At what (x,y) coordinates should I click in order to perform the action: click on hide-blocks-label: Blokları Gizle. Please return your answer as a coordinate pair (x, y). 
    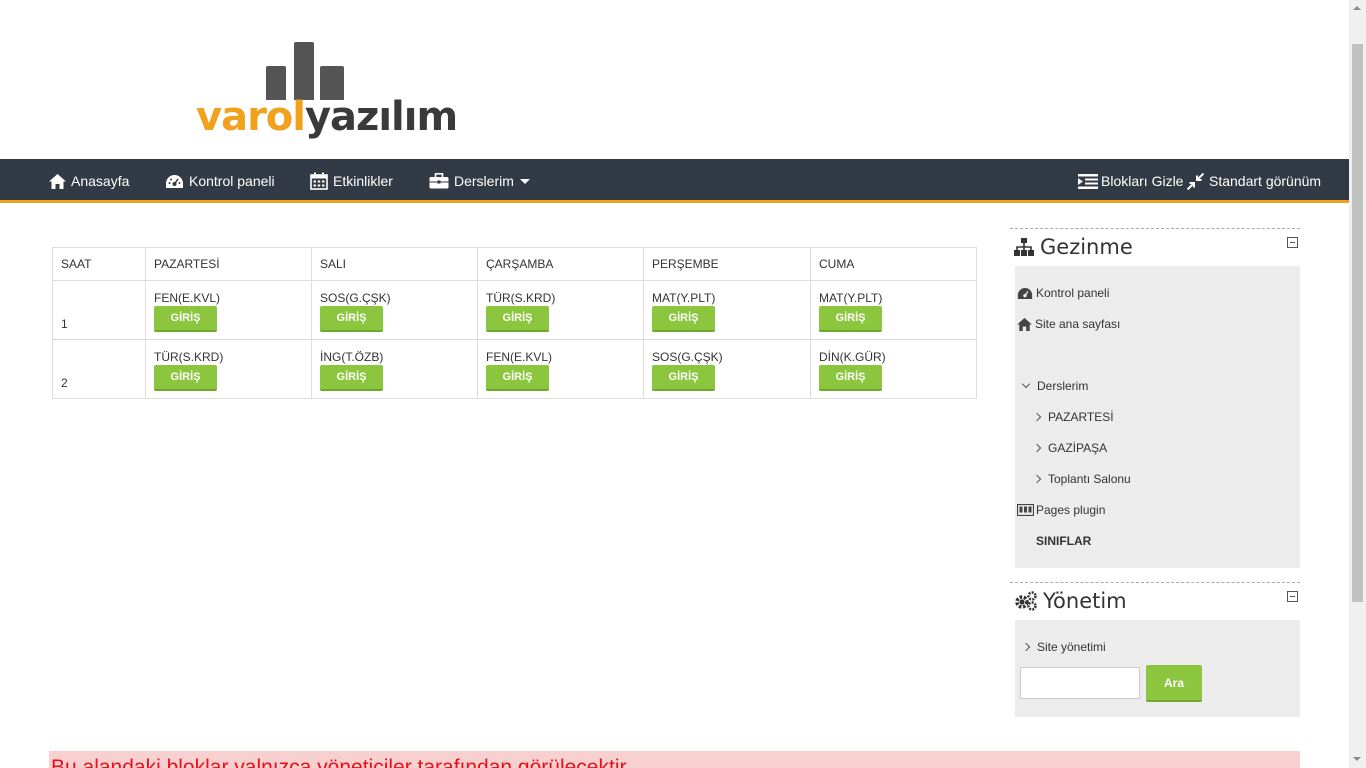
    Looking at the image, I should click on (1142, 181).